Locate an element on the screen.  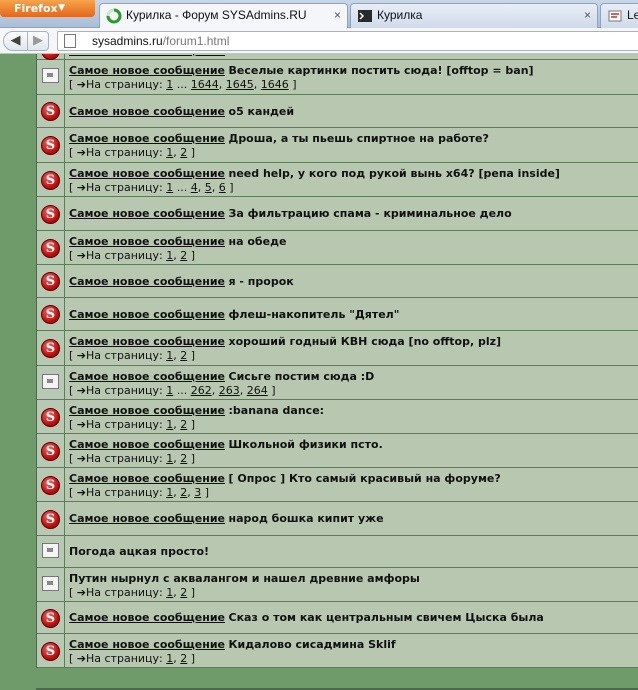
tab-title: Lea is located at coordinates (632, 15).